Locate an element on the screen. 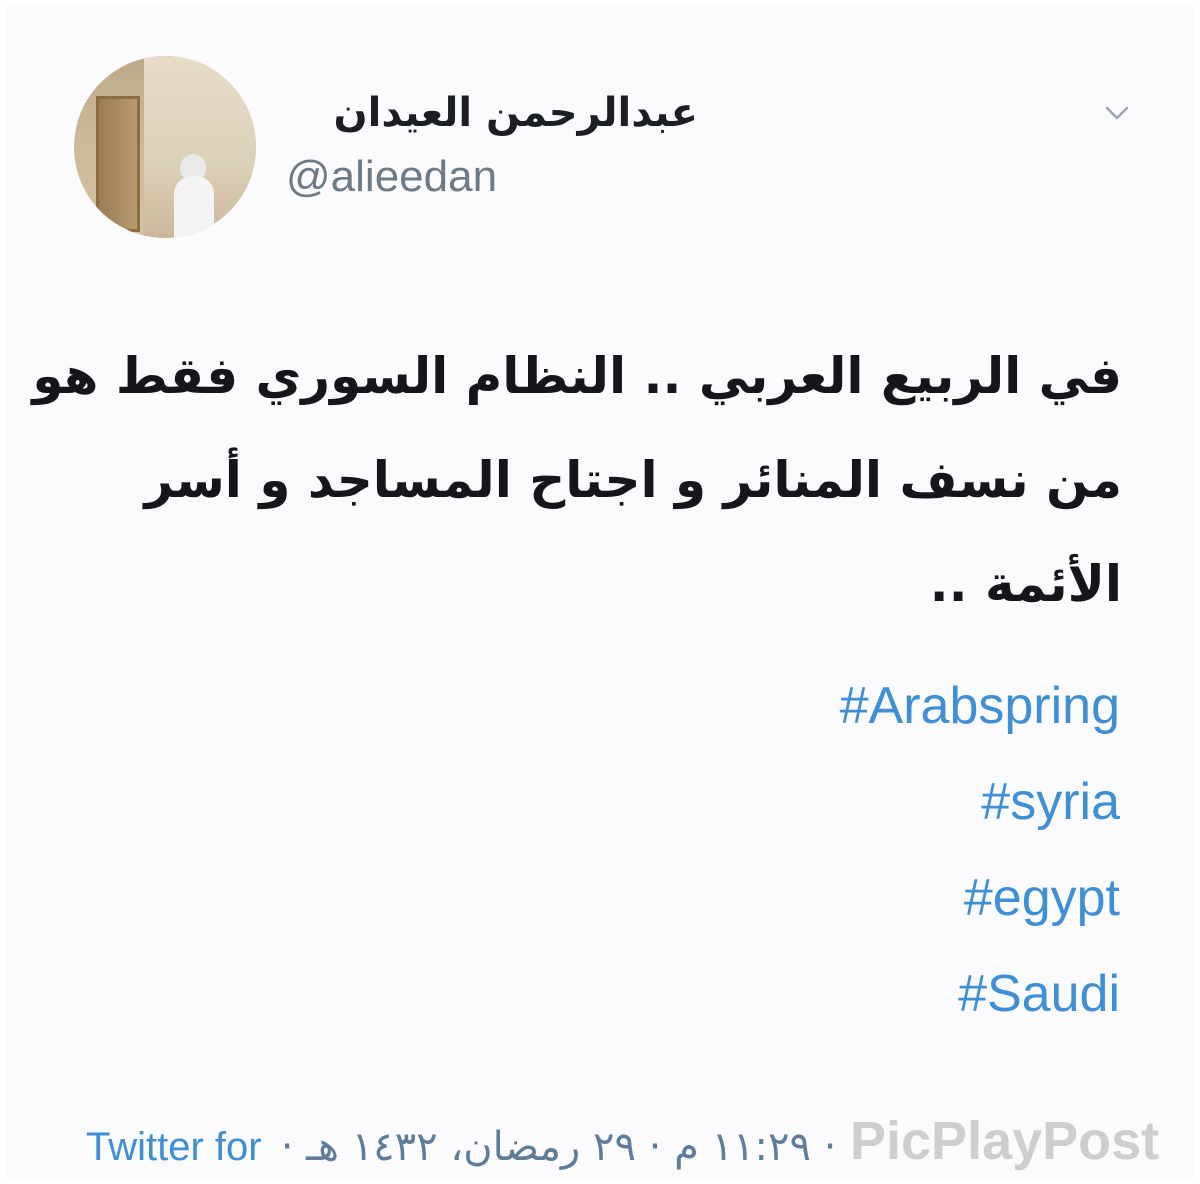 This screenshot has width=1200, height=1184. hashtag-link: #syria is located at coordinates (980, 802).